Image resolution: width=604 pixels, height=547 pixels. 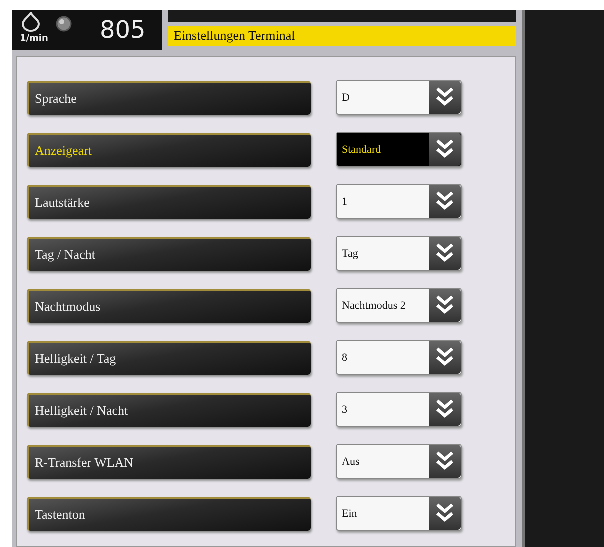 What do you see at coordinates (31, 22) in the screenshot?
I see `drop-icon` at bounding box center [31, 22].